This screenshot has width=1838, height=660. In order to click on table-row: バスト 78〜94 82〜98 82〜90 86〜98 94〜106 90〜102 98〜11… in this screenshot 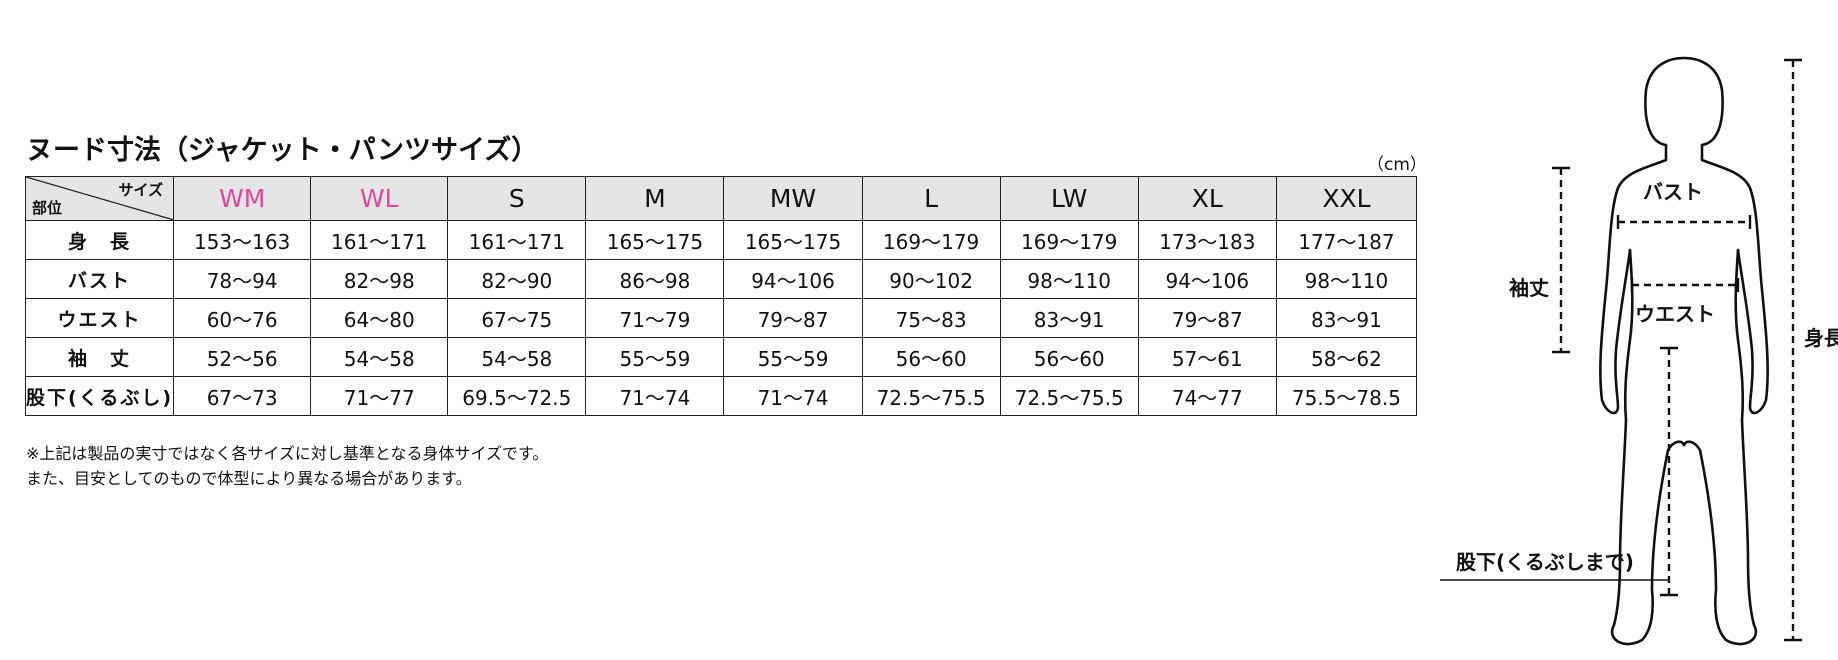, I will do `click(721, 279)`.